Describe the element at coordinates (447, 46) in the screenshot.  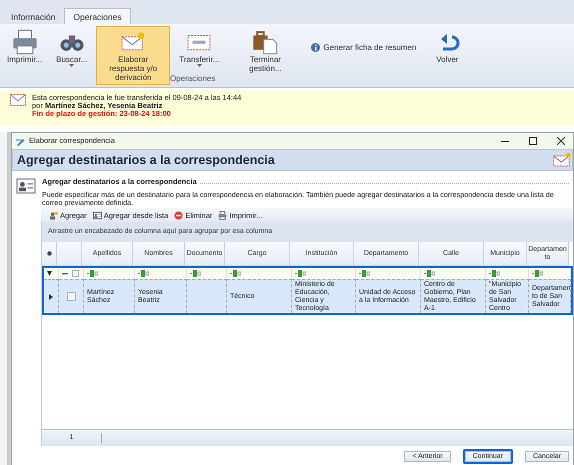
I see `back-button: Volver` at that location.